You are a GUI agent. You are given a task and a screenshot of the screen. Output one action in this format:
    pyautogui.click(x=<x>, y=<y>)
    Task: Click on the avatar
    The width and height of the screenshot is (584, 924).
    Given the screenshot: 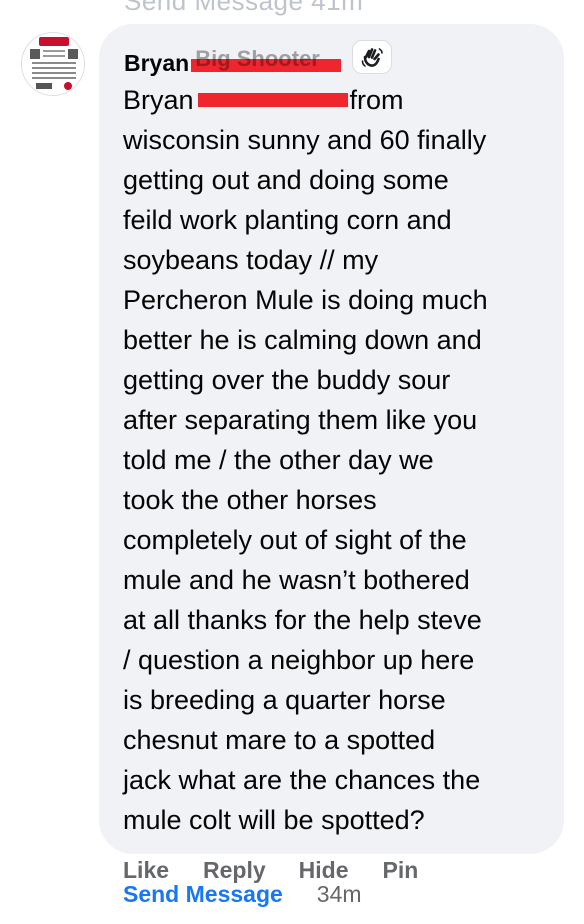 What is the action you would take?
    pyautogui.click(x=53, y=64)
    